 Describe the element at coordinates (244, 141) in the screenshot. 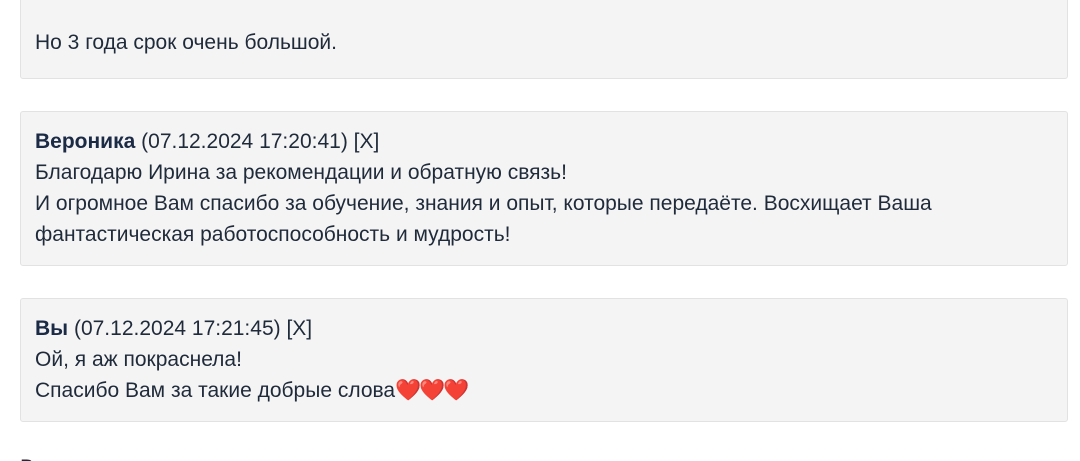

I see `comment-timestamp: (07.12.2024 17:20:41)` at that location.